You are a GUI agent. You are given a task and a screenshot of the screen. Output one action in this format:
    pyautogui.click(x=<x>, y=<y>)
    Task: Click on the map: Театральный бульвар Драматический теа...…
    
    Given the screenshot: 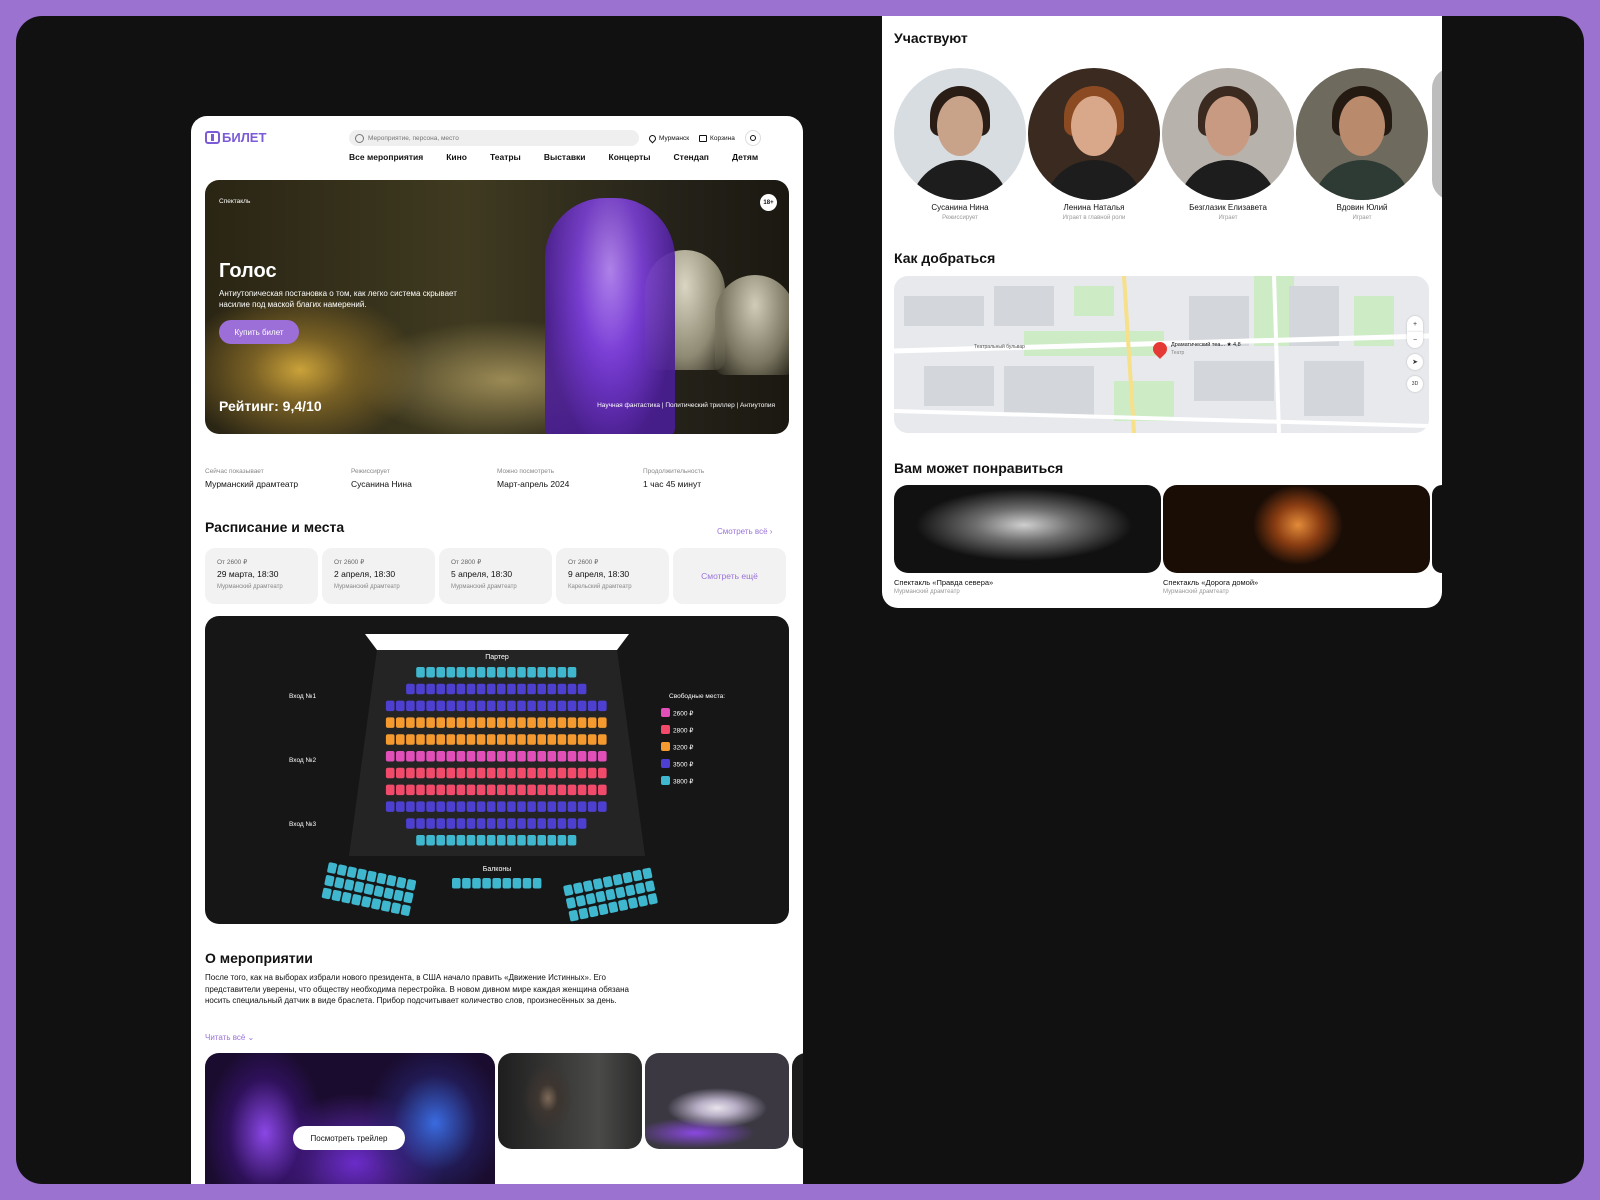 What is the action you would take?
    pyautogui.click(x=1161, y=354)
    